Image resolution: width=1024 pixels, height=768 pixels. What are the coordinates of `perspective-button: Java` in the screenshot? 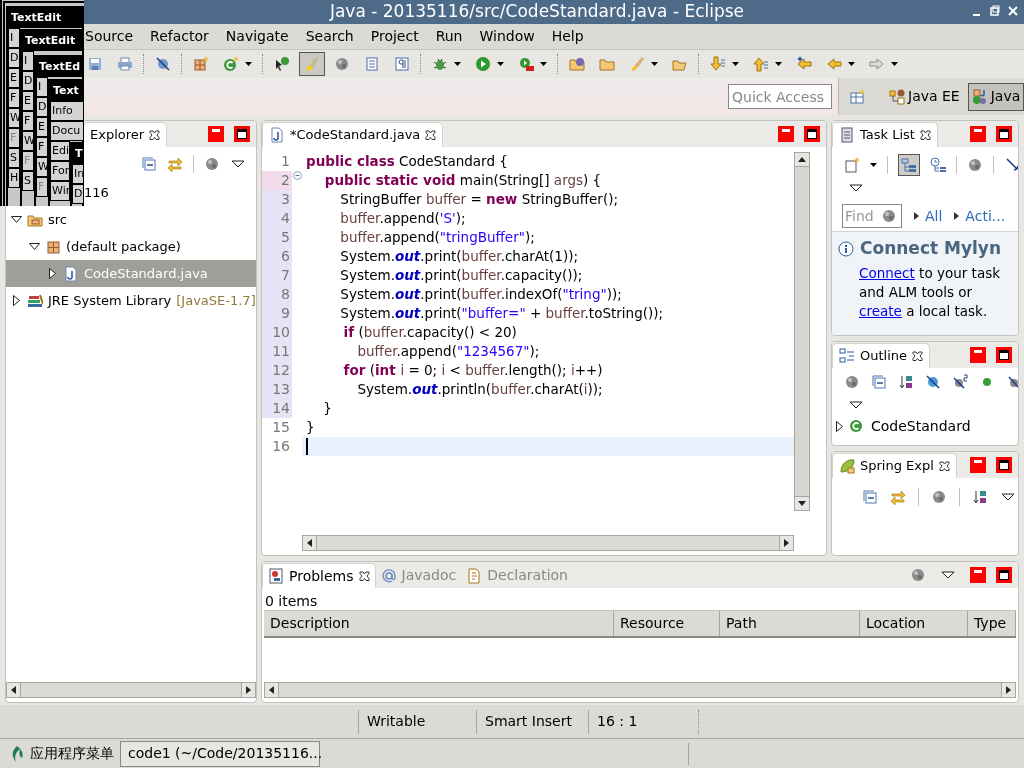 It's located at (995, 96).